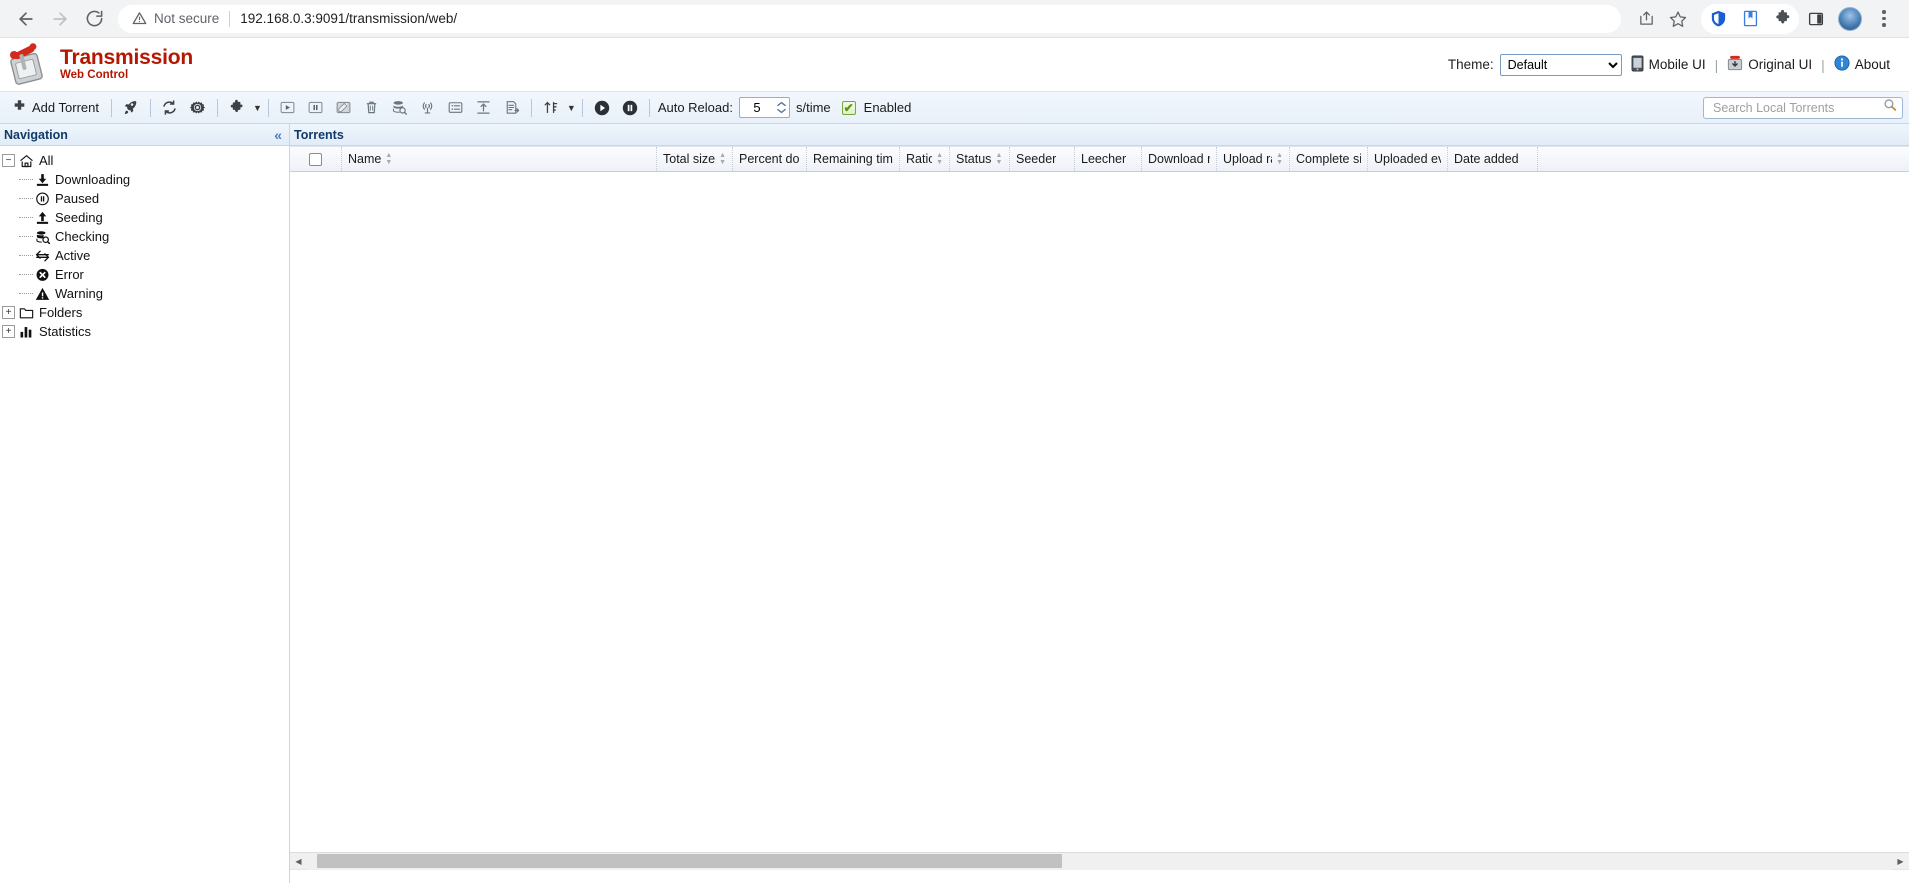 The height and width of the screenshot is (883, 1909). Describe the element at coordinates (689, 860) in the screenshot. I see `scrollbar-thumb` at that location.